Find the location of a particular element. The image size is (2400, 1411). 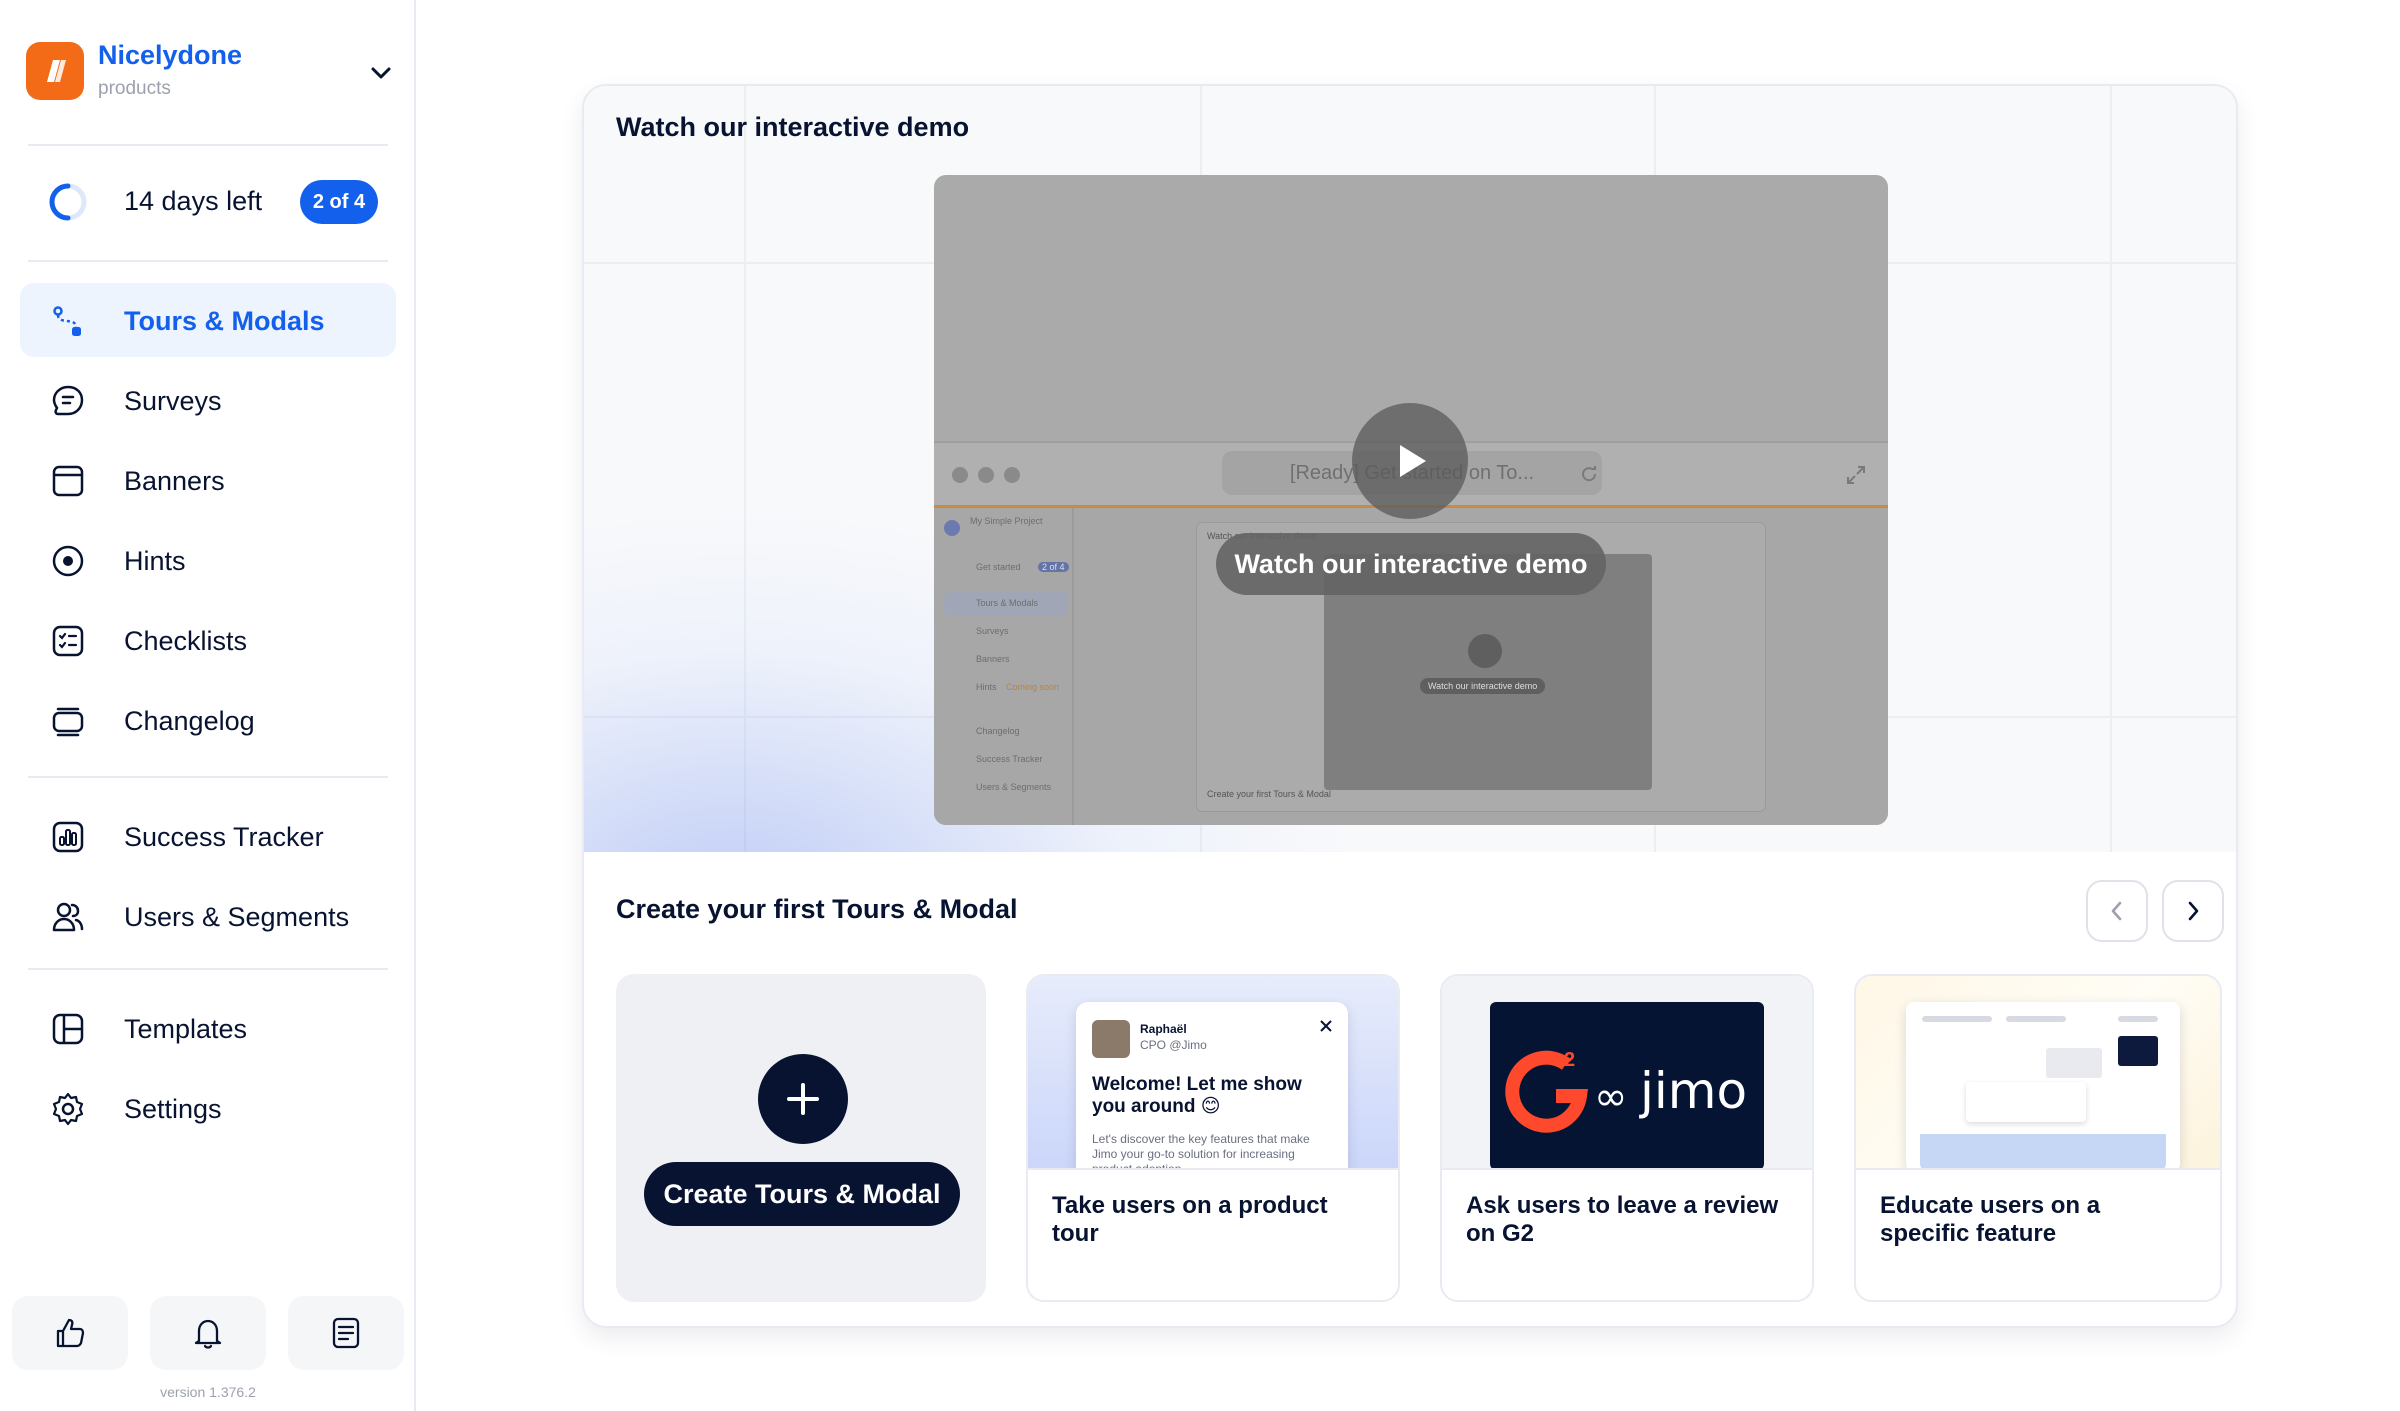

feedback-button is located at coordinates (70, 1333).